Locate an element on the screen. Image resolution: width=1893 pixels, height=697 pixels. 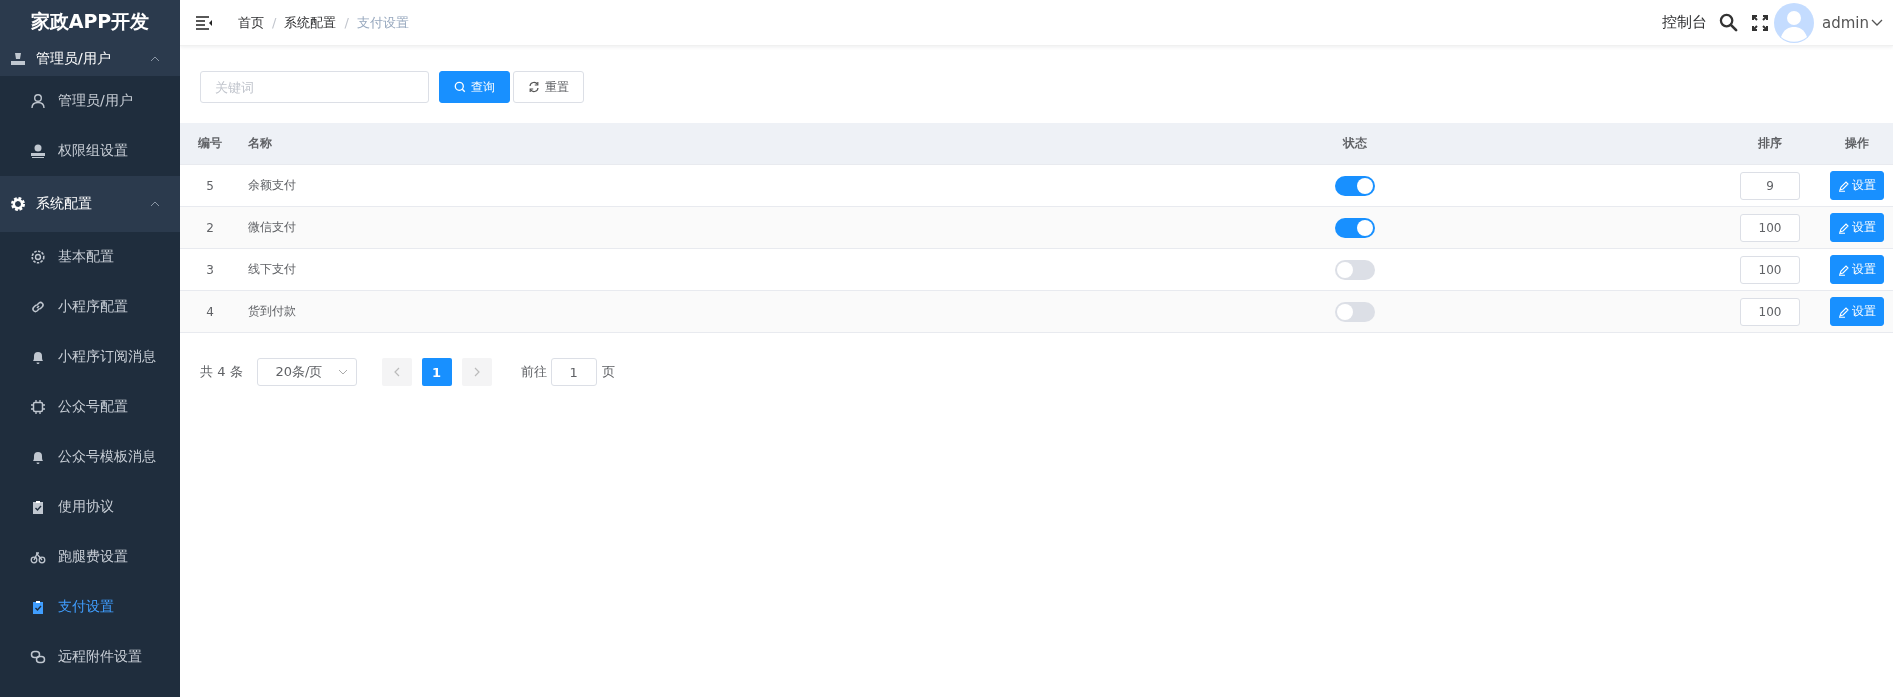
table-cell-text: 2 is located at coordinates (210, 227).